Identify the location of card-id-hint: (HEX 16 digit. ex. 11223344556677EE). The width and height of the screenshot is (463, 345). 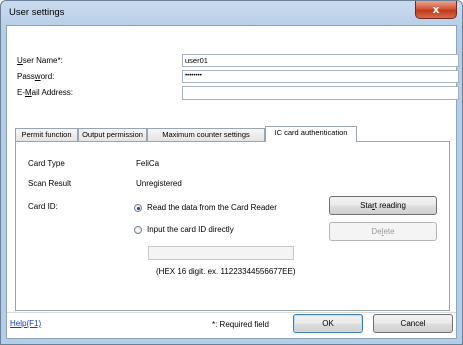
(226, 271).